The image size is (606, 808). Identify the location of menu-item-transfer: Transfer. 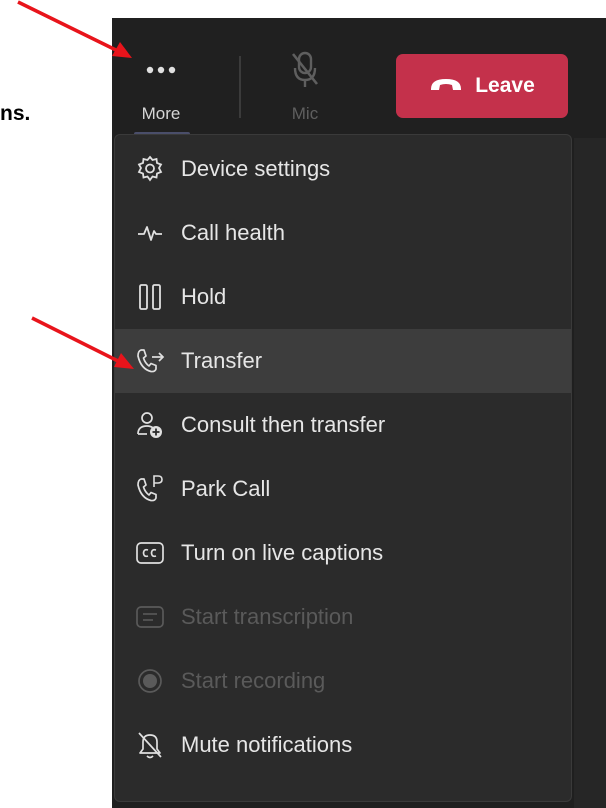
(343, 361).